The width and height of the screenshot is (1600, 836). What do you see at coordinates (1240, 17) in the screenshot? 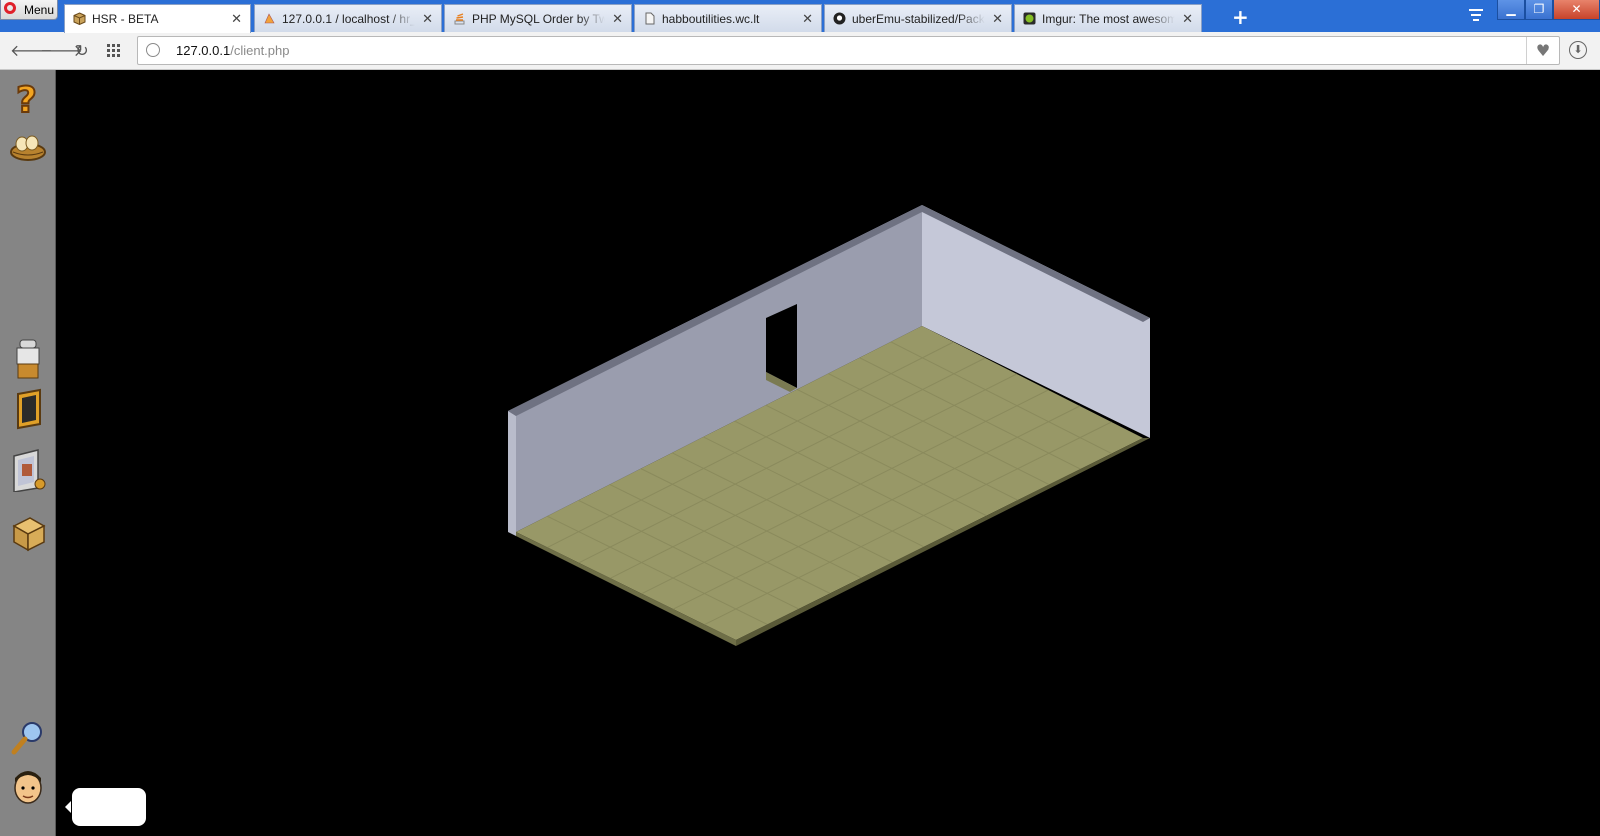
I see `new-tab-plus-icon: +` at bounding box center [1240, 17].